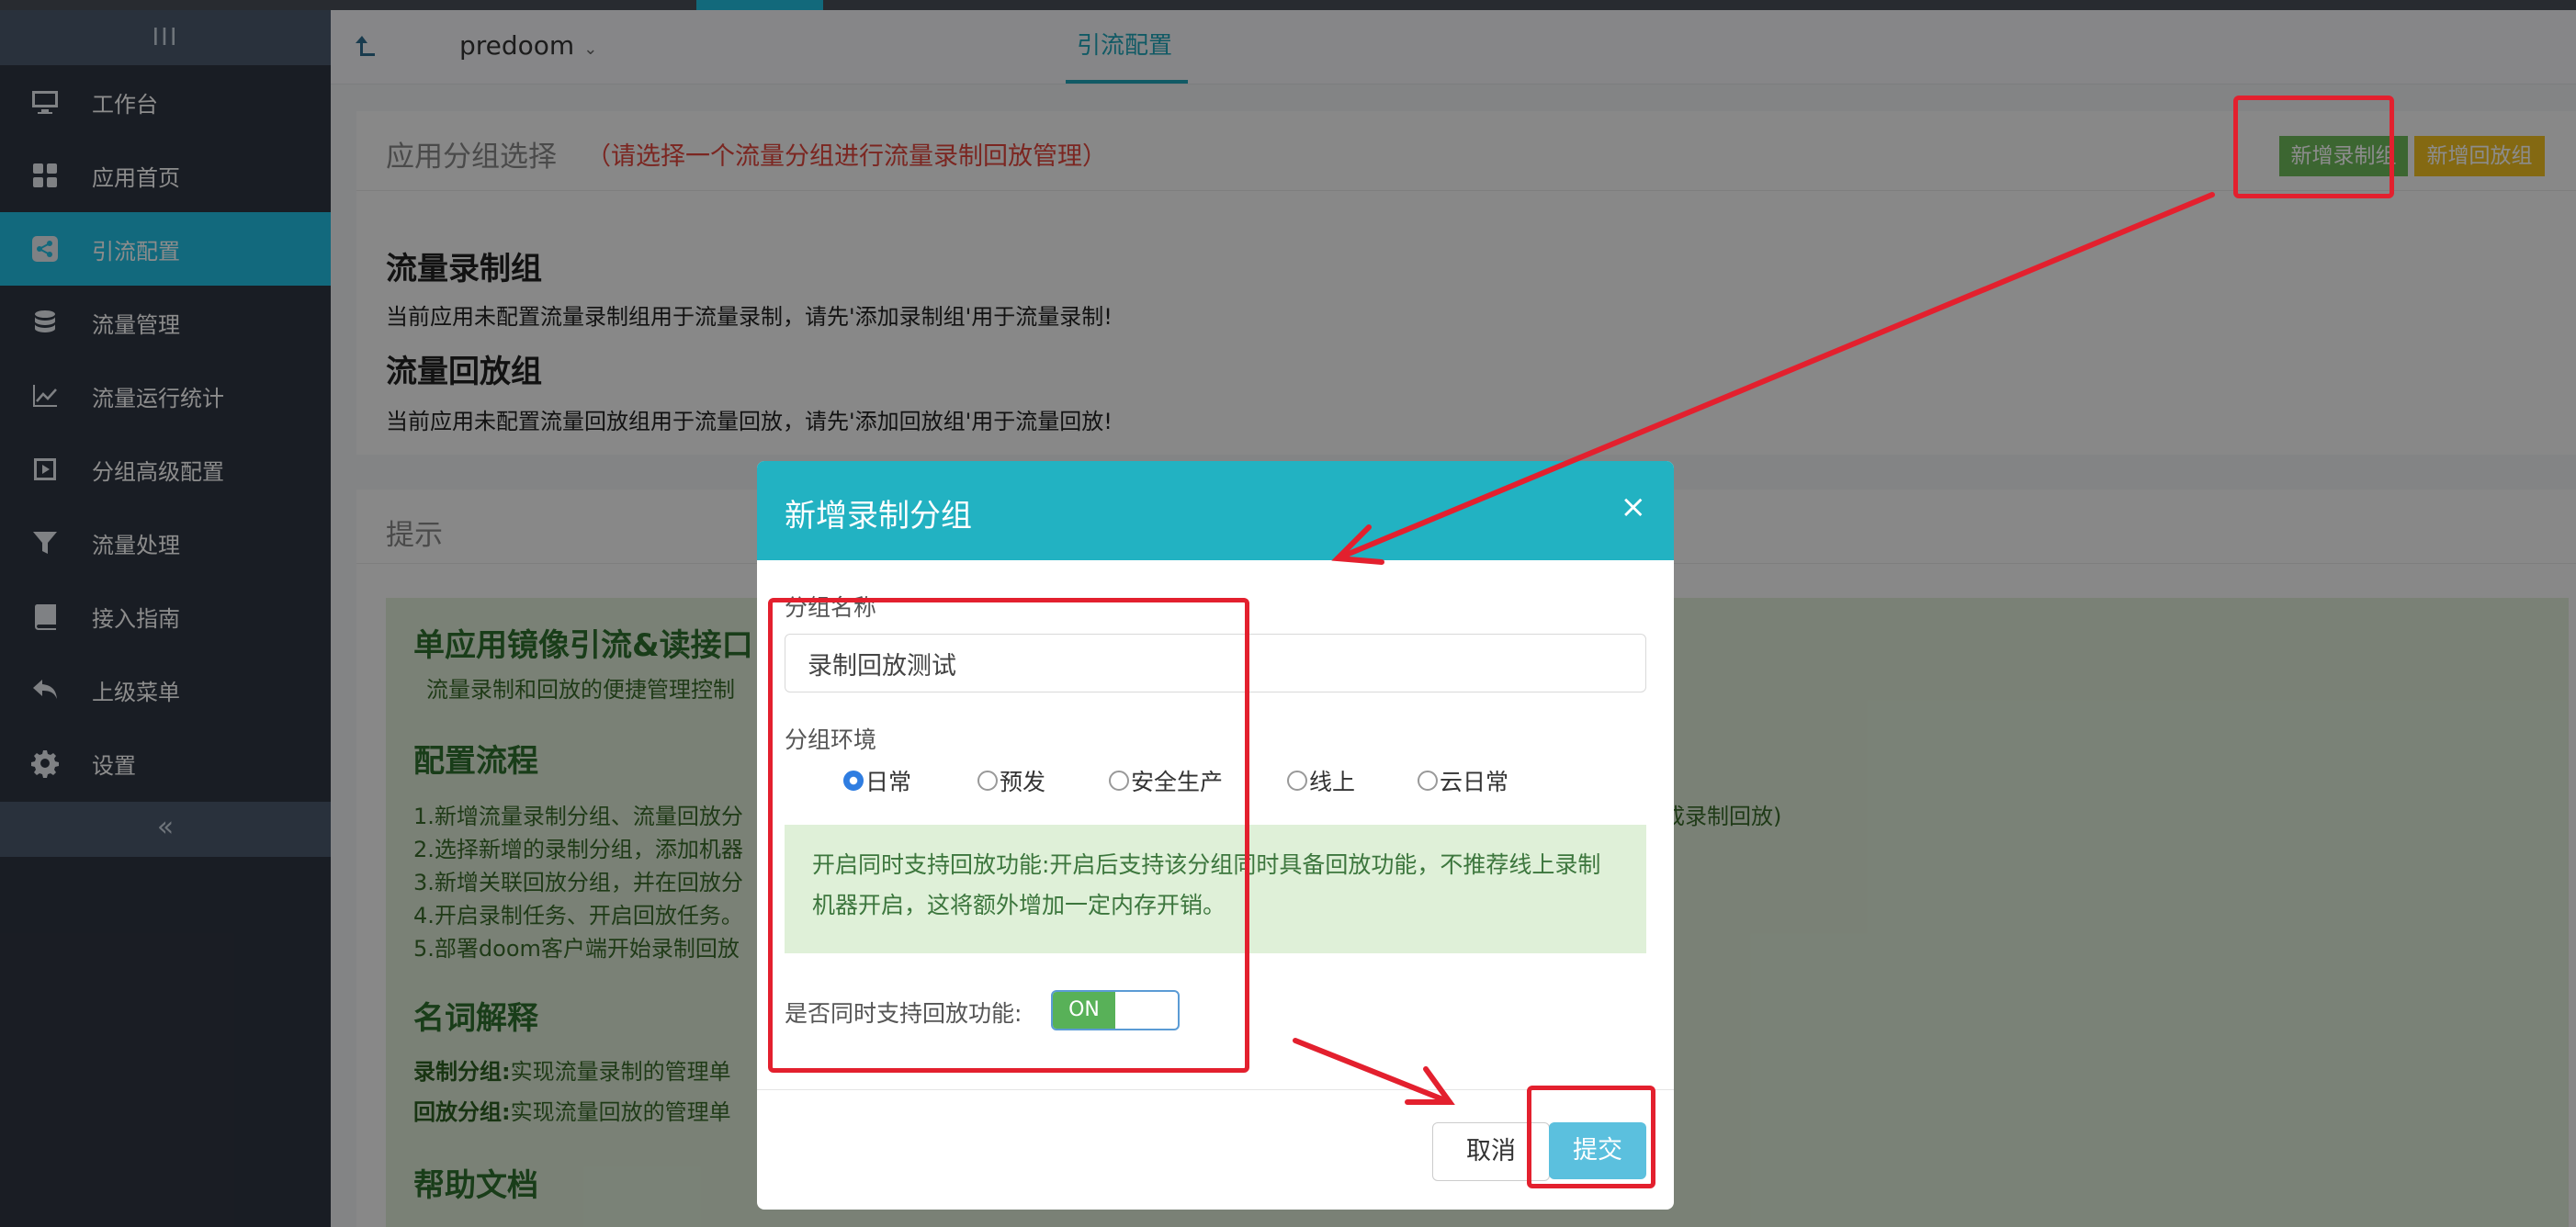 The width and height of the screenshot is (2576, 1227). I want to click on env-radio-cloud-daily: 云日常, so click(1463, 780).